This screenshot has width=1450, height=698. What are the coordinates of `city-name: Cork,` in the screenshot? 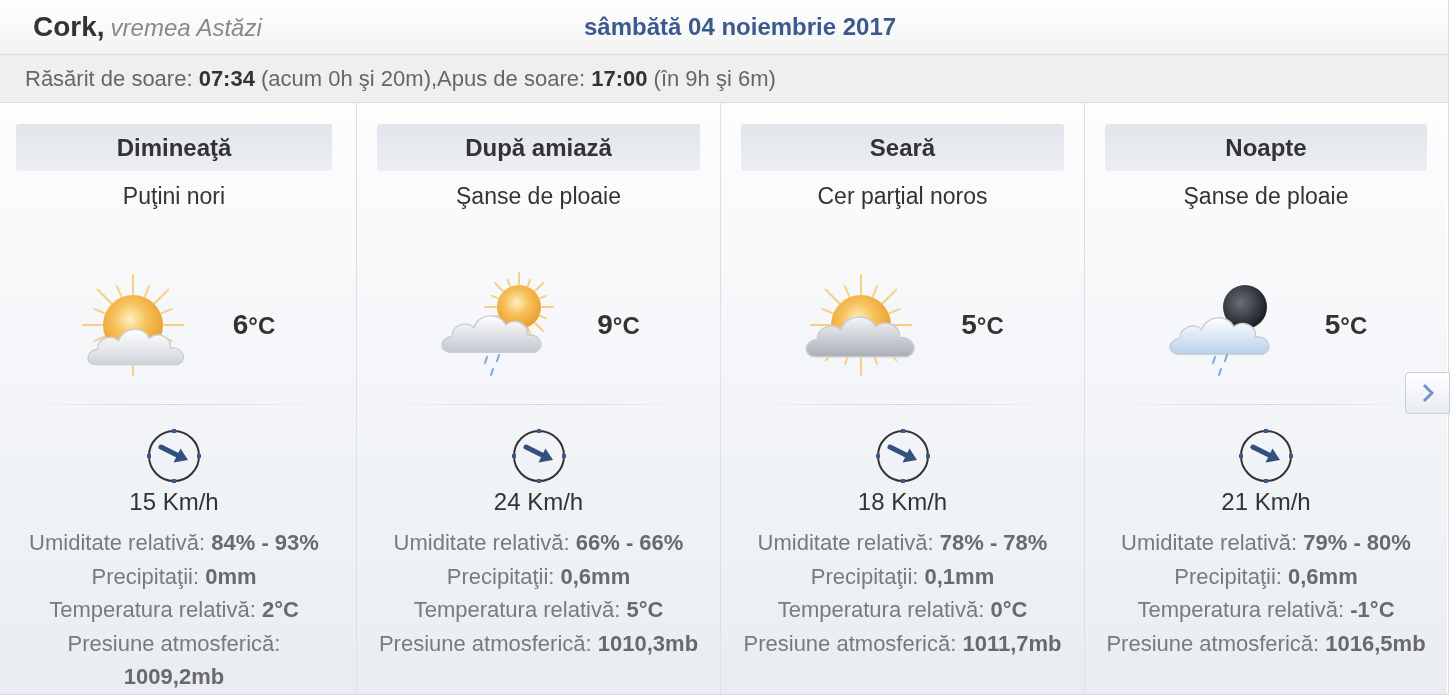 It's located at (69, 27).